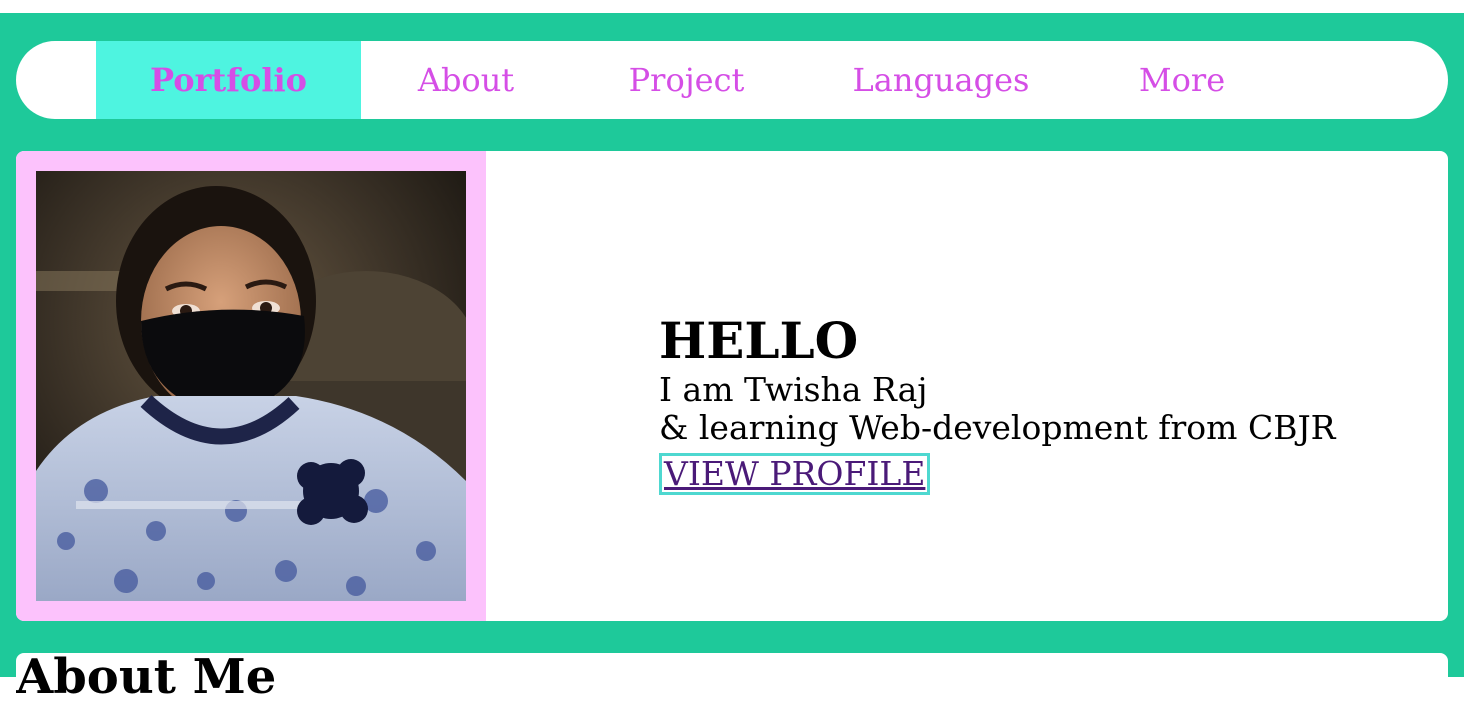 Image resolution: width=1472 pixels, height=713 pixels. What do you see at coordinates (466, 80) in the screenshot?
I see `nav-item-about: About` at bounding box center [466, 80].